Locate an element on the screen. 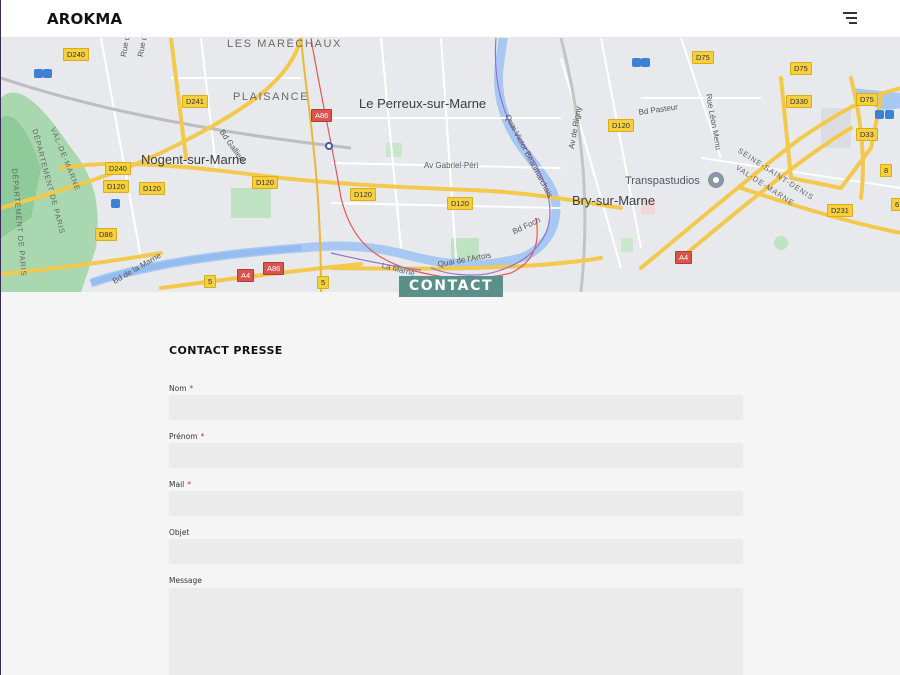 Image resolution: width=900 pixels, height=675 pixels. message-field is located at coordinates (456, 631).